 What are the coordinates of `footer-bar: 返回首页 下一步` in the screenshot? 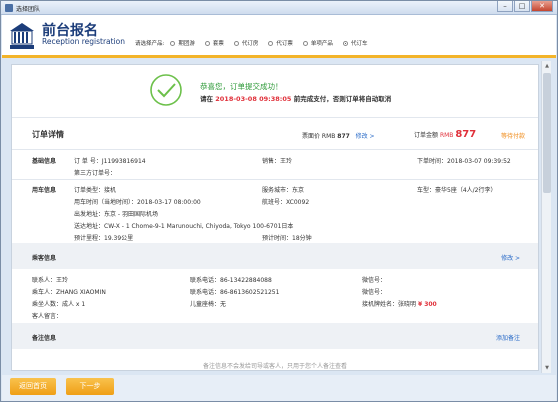 It's located at (279, 388).